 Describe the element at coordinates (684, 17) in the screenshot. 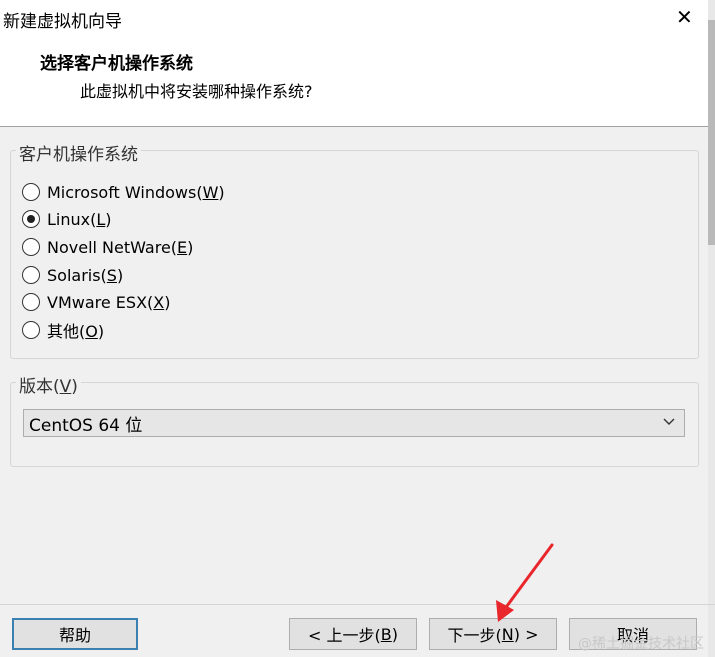

I see `close-icon: ✕` at that location.